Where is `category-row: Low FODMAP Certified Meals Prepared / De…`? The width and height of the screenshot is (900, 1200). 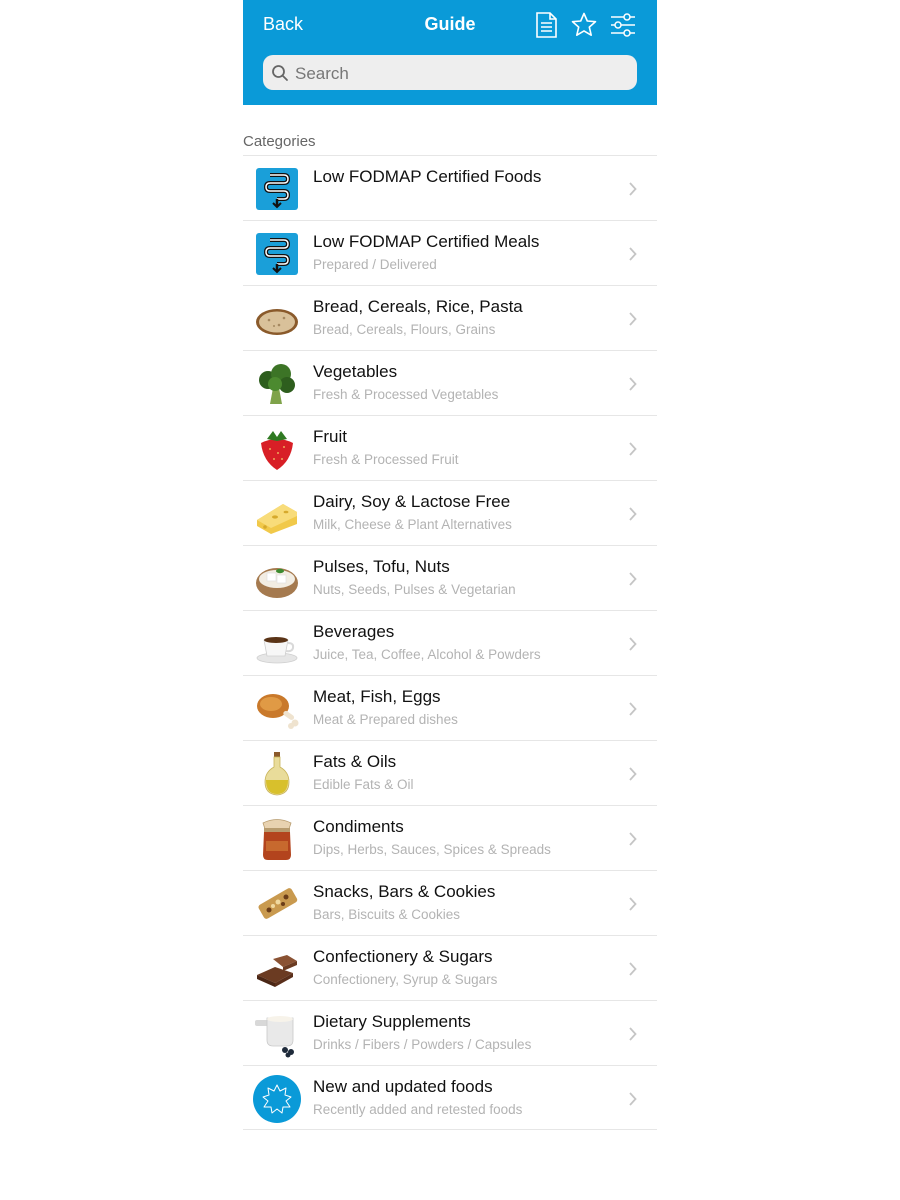 category-row: Low FODMAP Certified Meals Prepared / De… is located at coordinates (450, 252).